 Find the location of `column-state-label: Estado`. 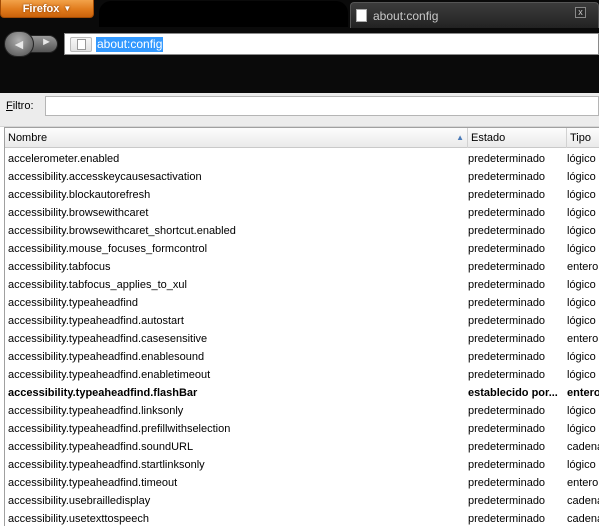

column-state-label: Estado is located at coordinates (488, 138).